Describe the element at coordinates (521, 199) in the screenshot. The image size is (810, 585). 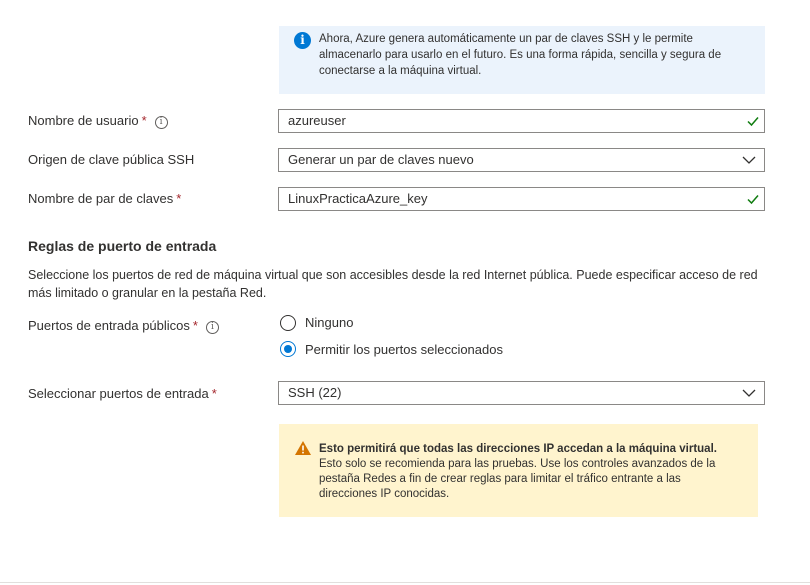
I see `key-pair-input: LinuxPracticaAzure_key` at that location.